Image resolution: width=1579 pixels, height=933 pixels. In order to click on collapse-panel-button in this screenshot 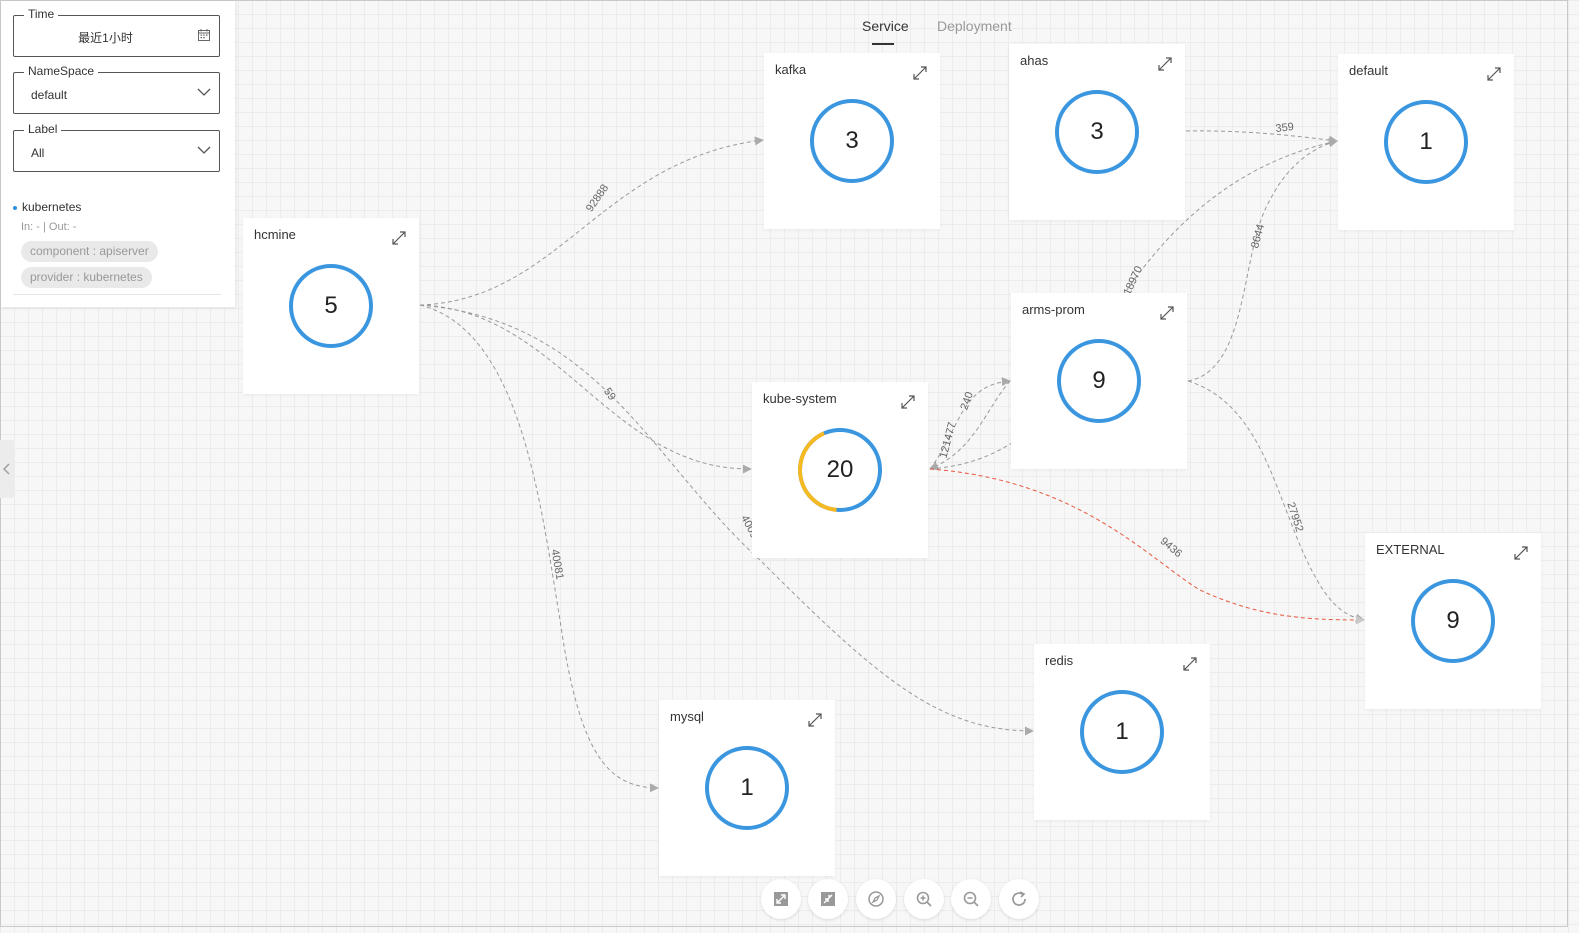, I will do `click(7, 469)`.